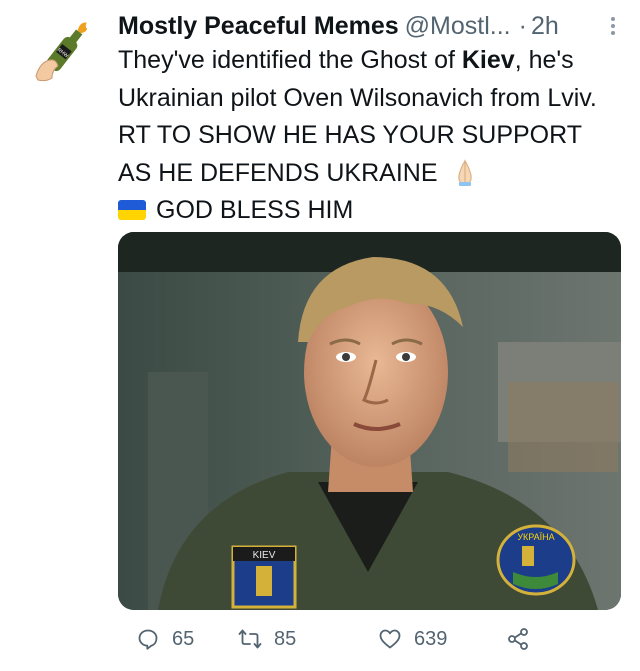 The height and width of the screenshot is (671, 640). I want to click on author-name: Mostly Peaceful Memes, so click(258, 26).